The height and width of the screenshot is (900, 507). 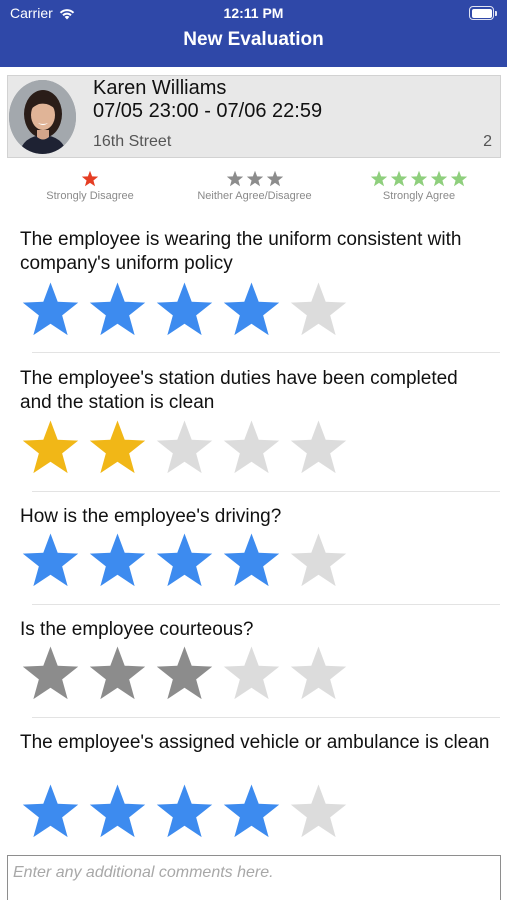 I want to click on legend-strongly-agree: Strongly Agree, so click(x=419, y=186).